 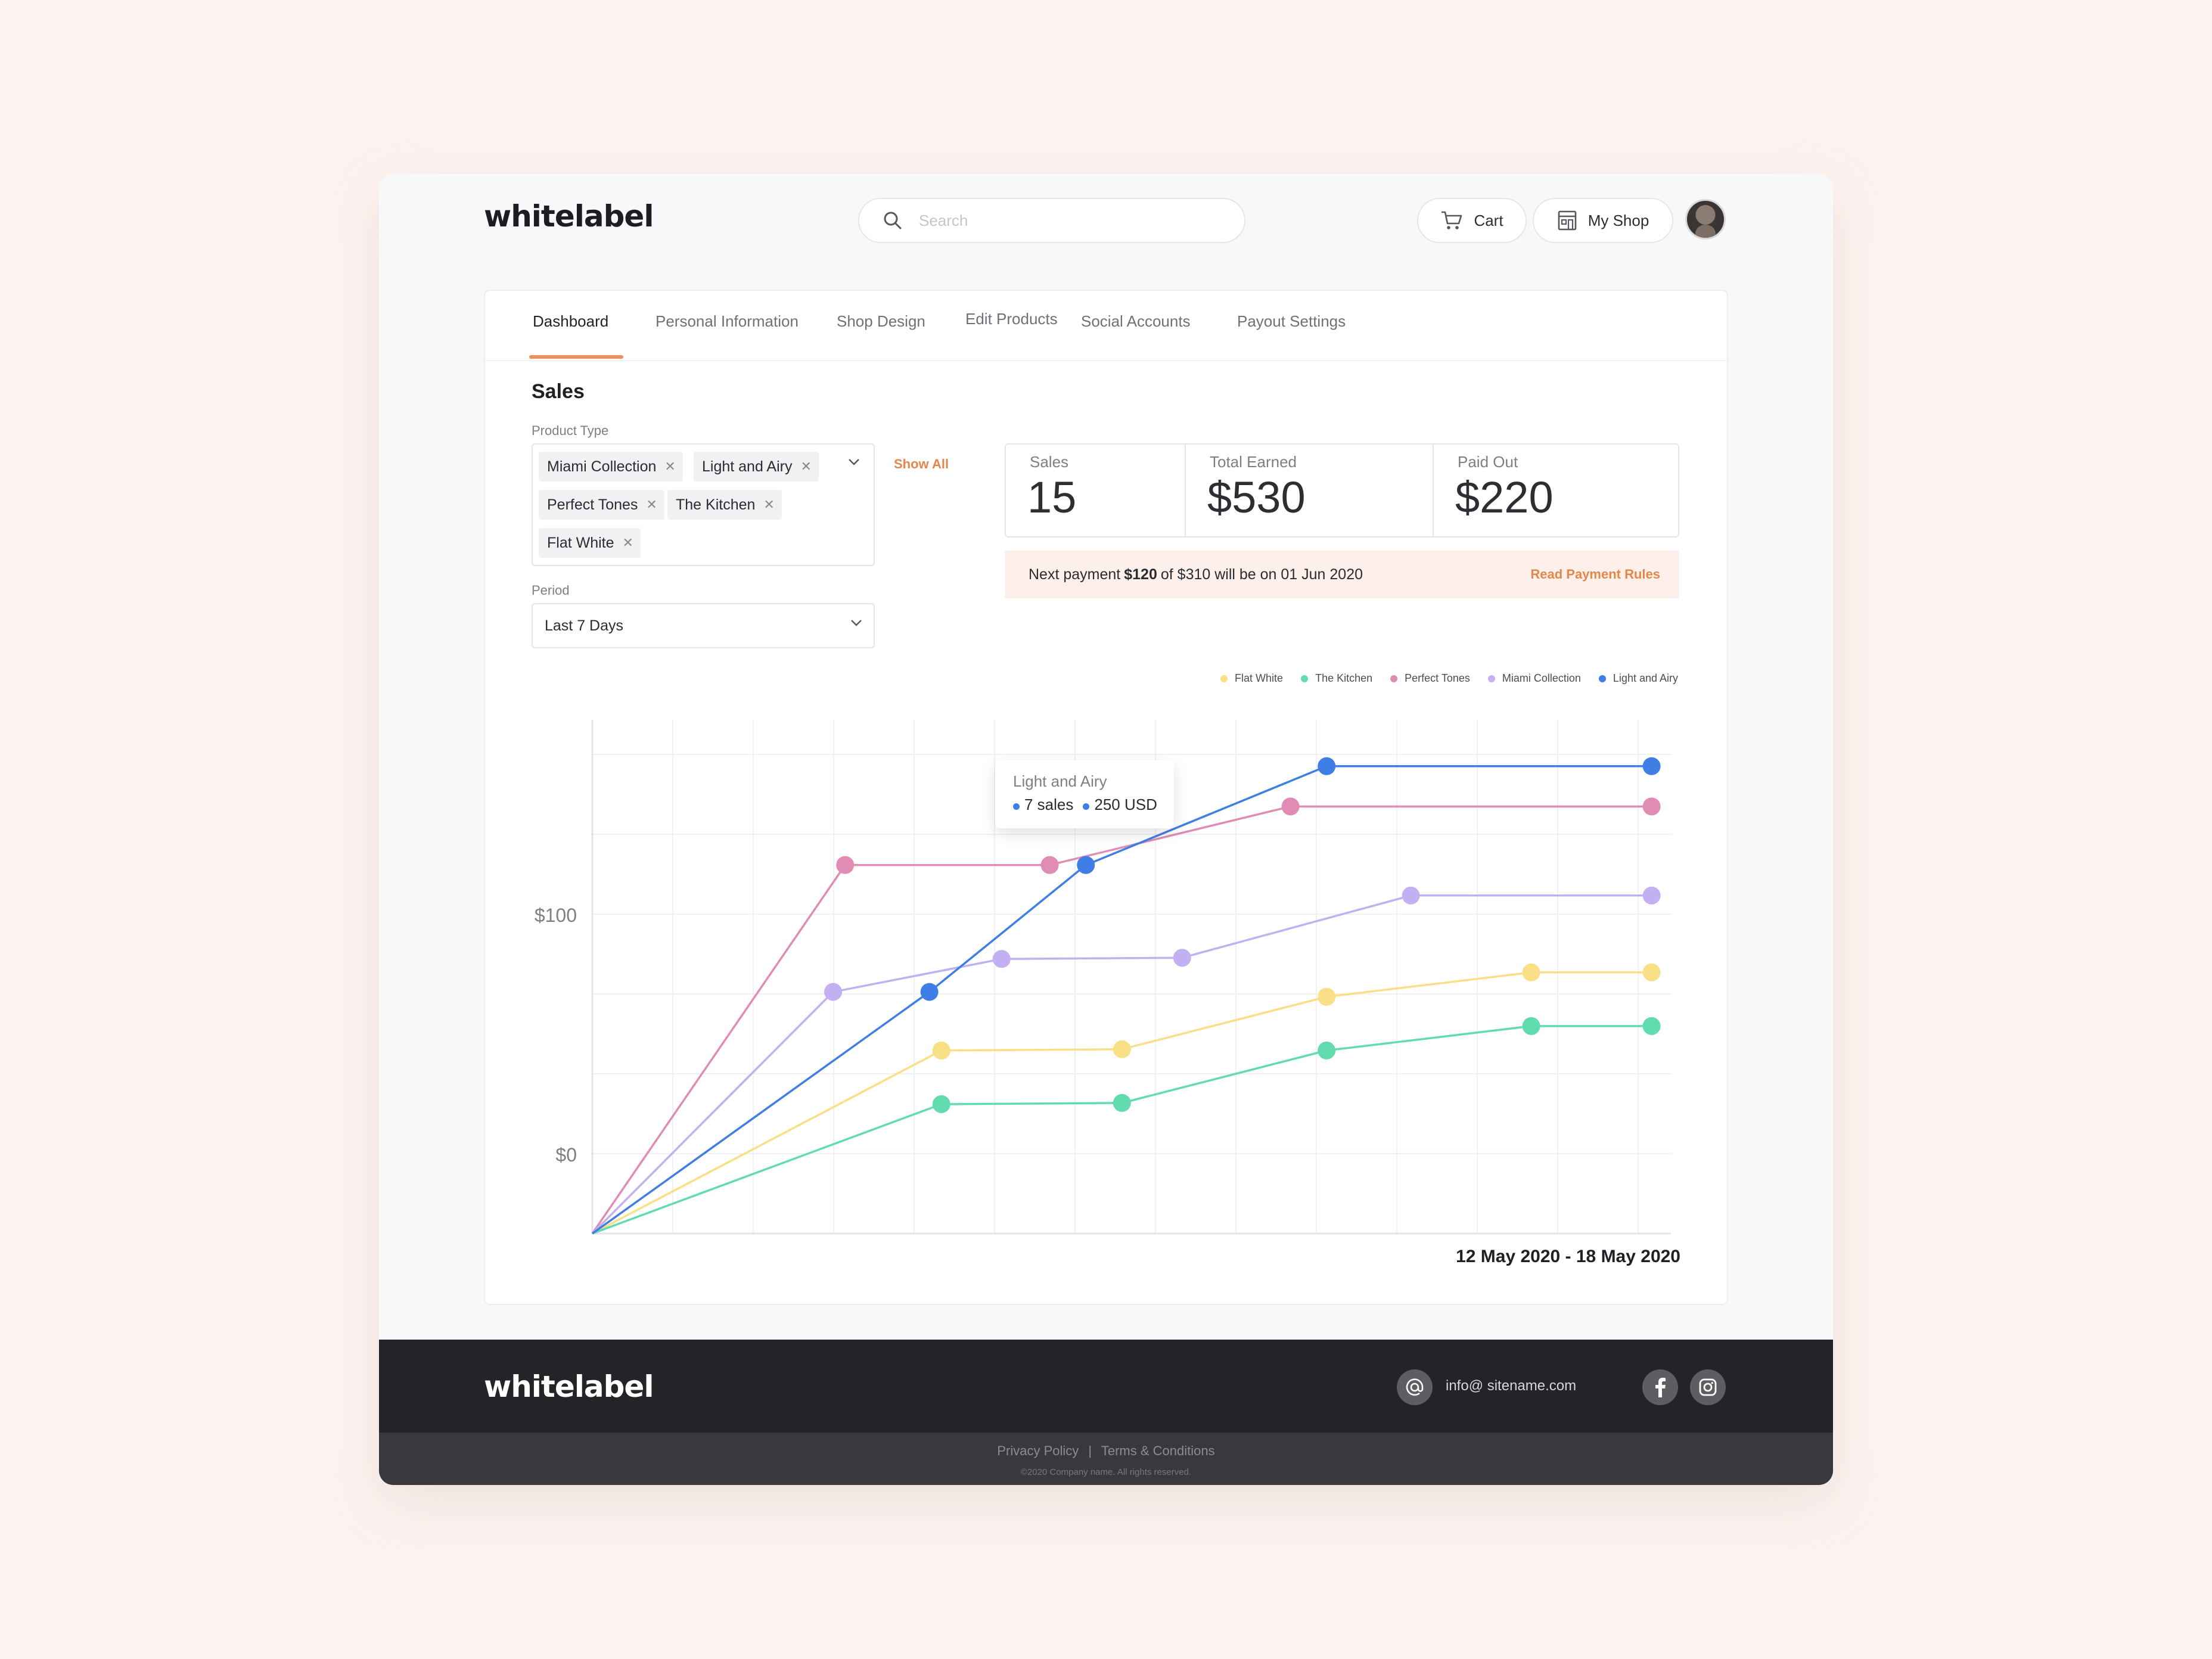 What do you see at coordinates (1568, 1256) in the screenshot?
I see `date-range-label: 12 May 2020 - 18 May 2020` at bounding box center [1568, 1256].